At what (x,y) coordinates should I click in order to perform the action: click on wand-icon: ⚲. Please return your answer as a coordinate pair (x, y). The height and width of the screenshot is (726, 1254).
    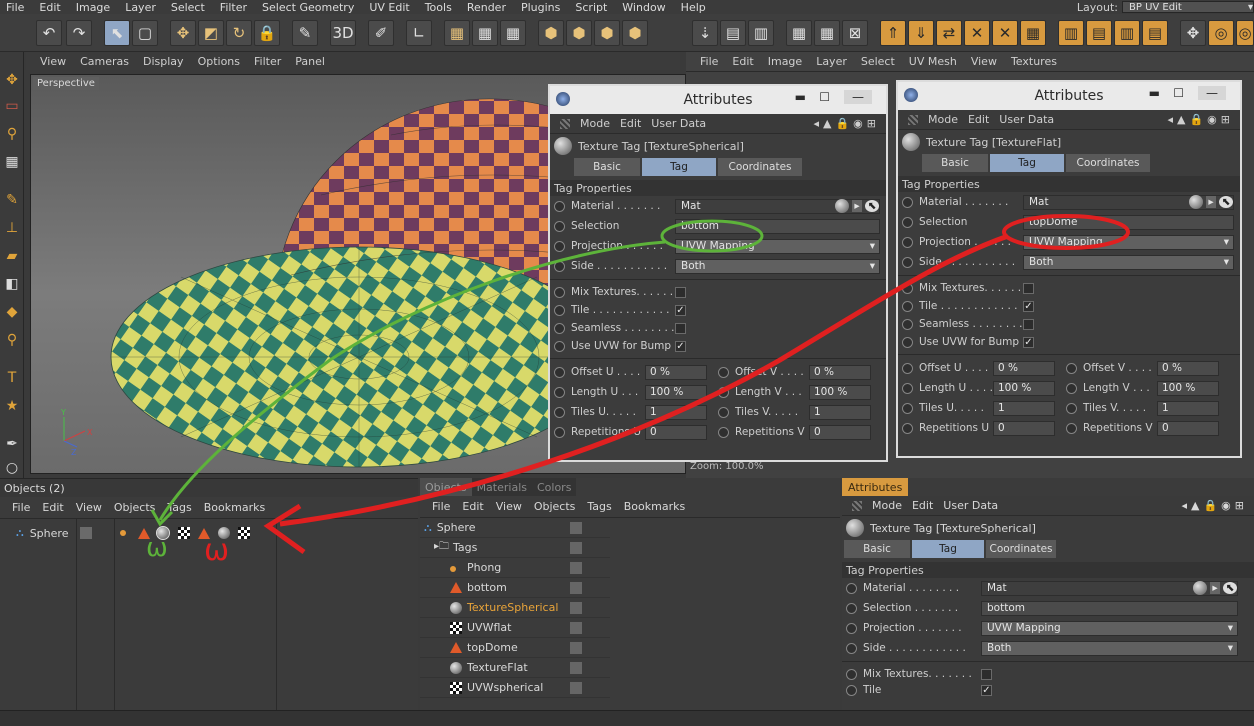
    Looking at the image, I should click on (12, 134).